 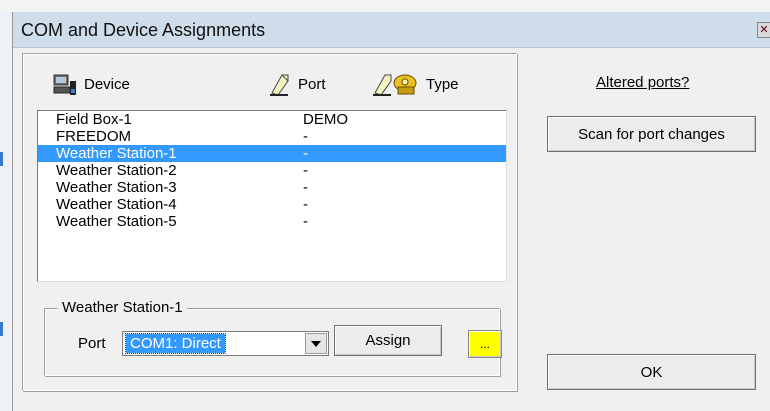 I want to click on list-item: Weather Station-3 -, so click(x=272, y=187).